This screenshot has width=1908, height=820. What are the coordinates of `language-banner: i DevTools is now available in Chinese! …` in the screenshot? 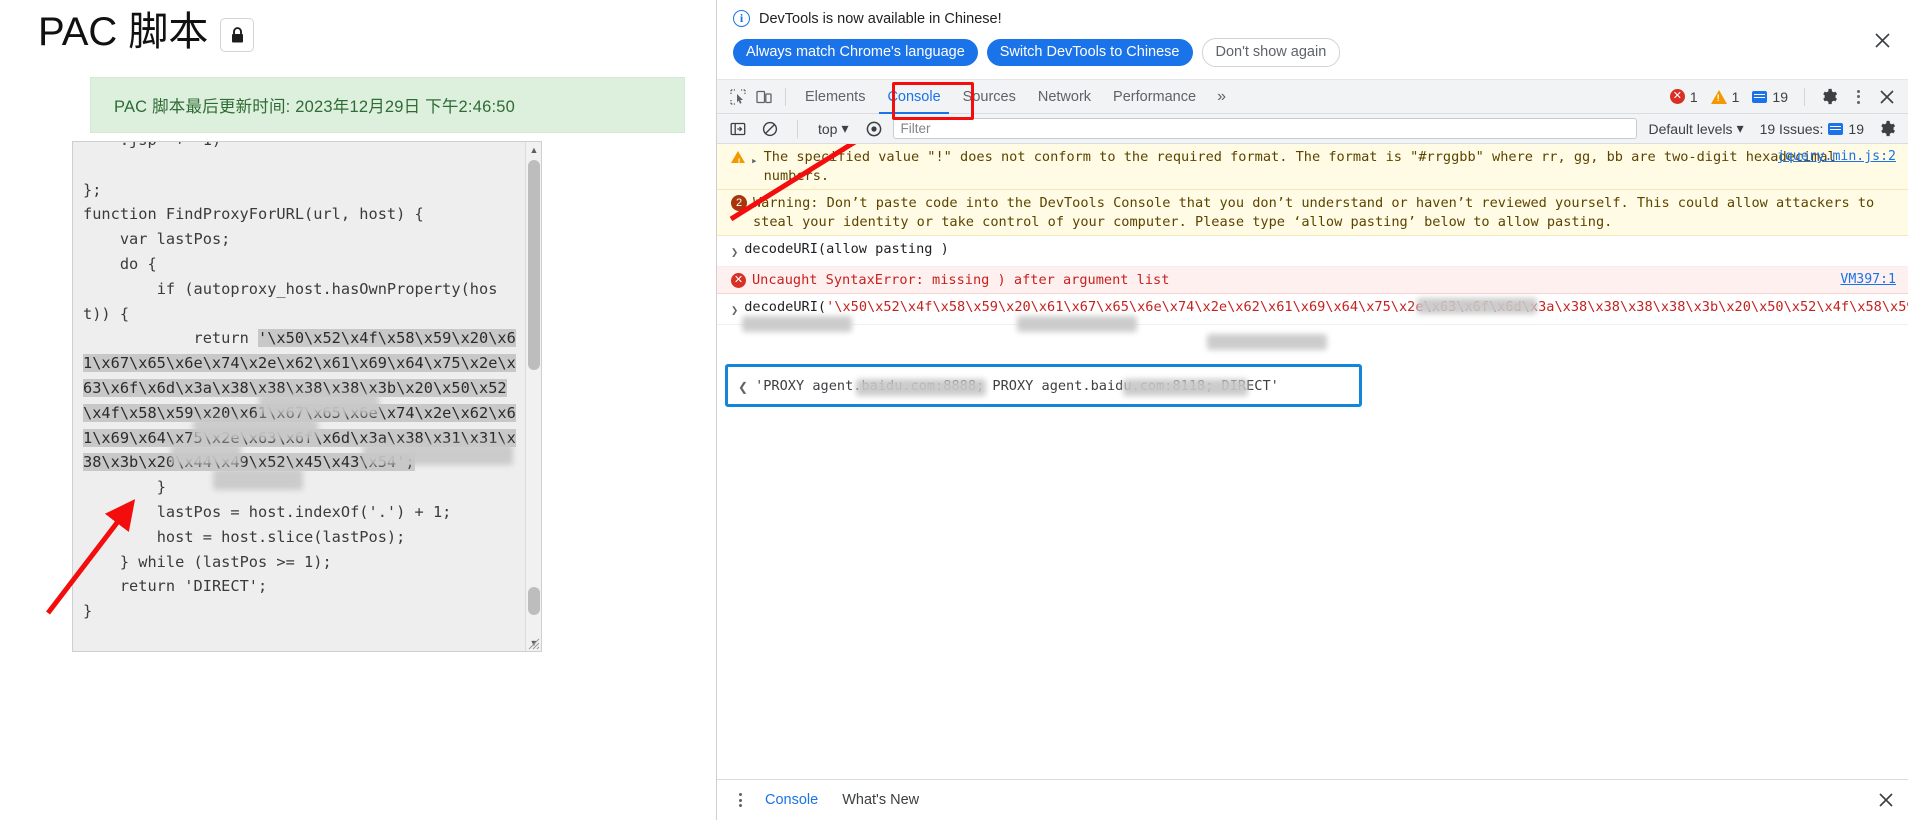 It's located at (1312, 40).